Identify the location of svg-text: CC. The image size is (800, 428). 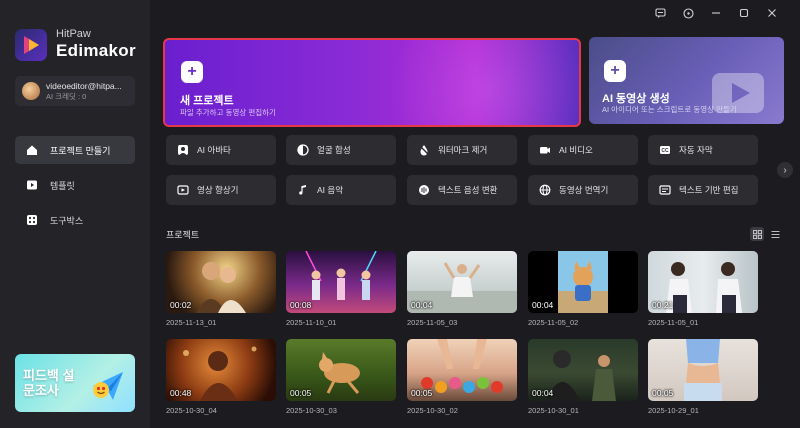
(665, 151).